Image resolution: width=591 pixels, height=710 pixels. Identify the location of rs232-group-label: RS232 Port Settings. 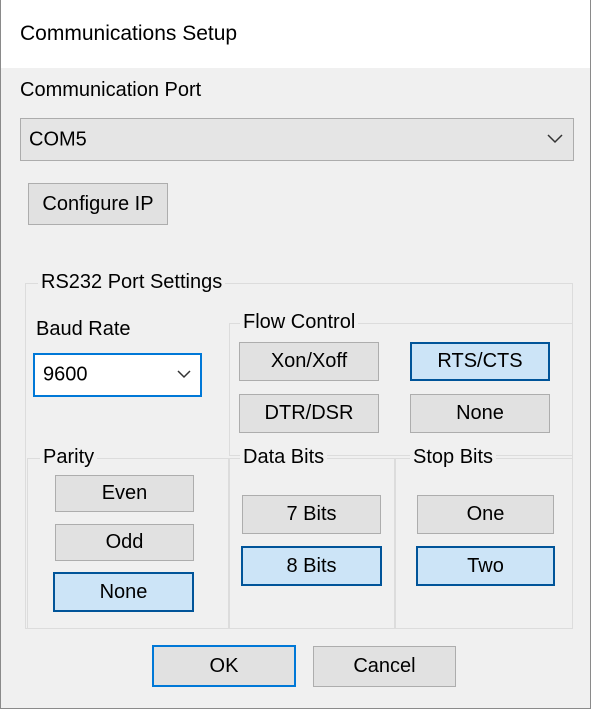
(132, 282).